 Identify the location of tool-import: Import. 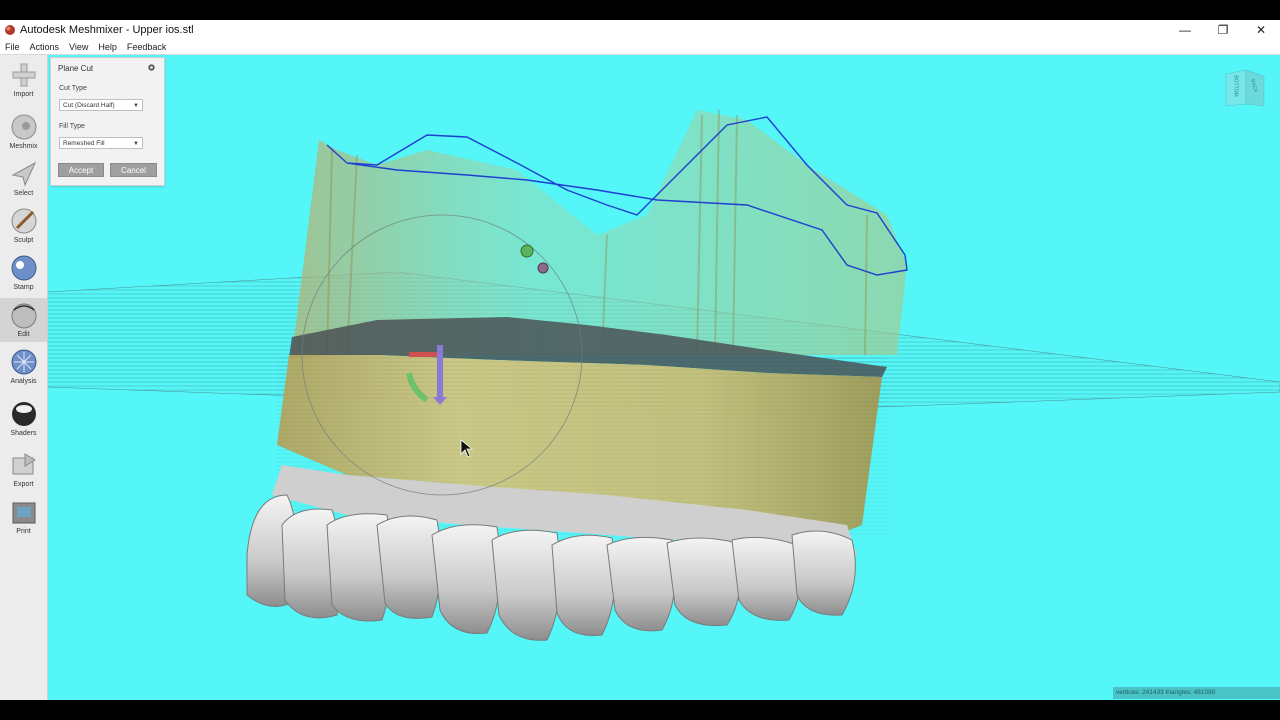
(23, 80).